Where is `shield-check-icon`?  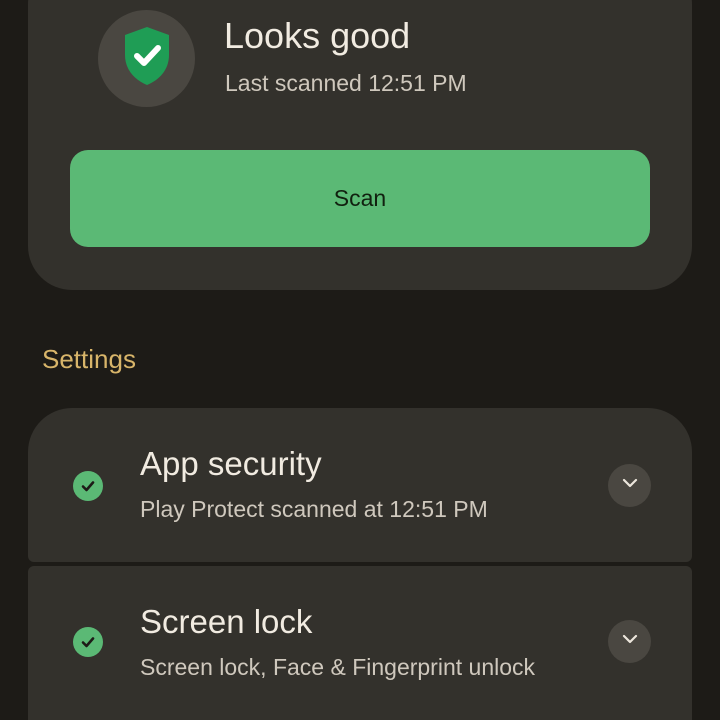 shield-check-icon is located at coordinates (147, 58).